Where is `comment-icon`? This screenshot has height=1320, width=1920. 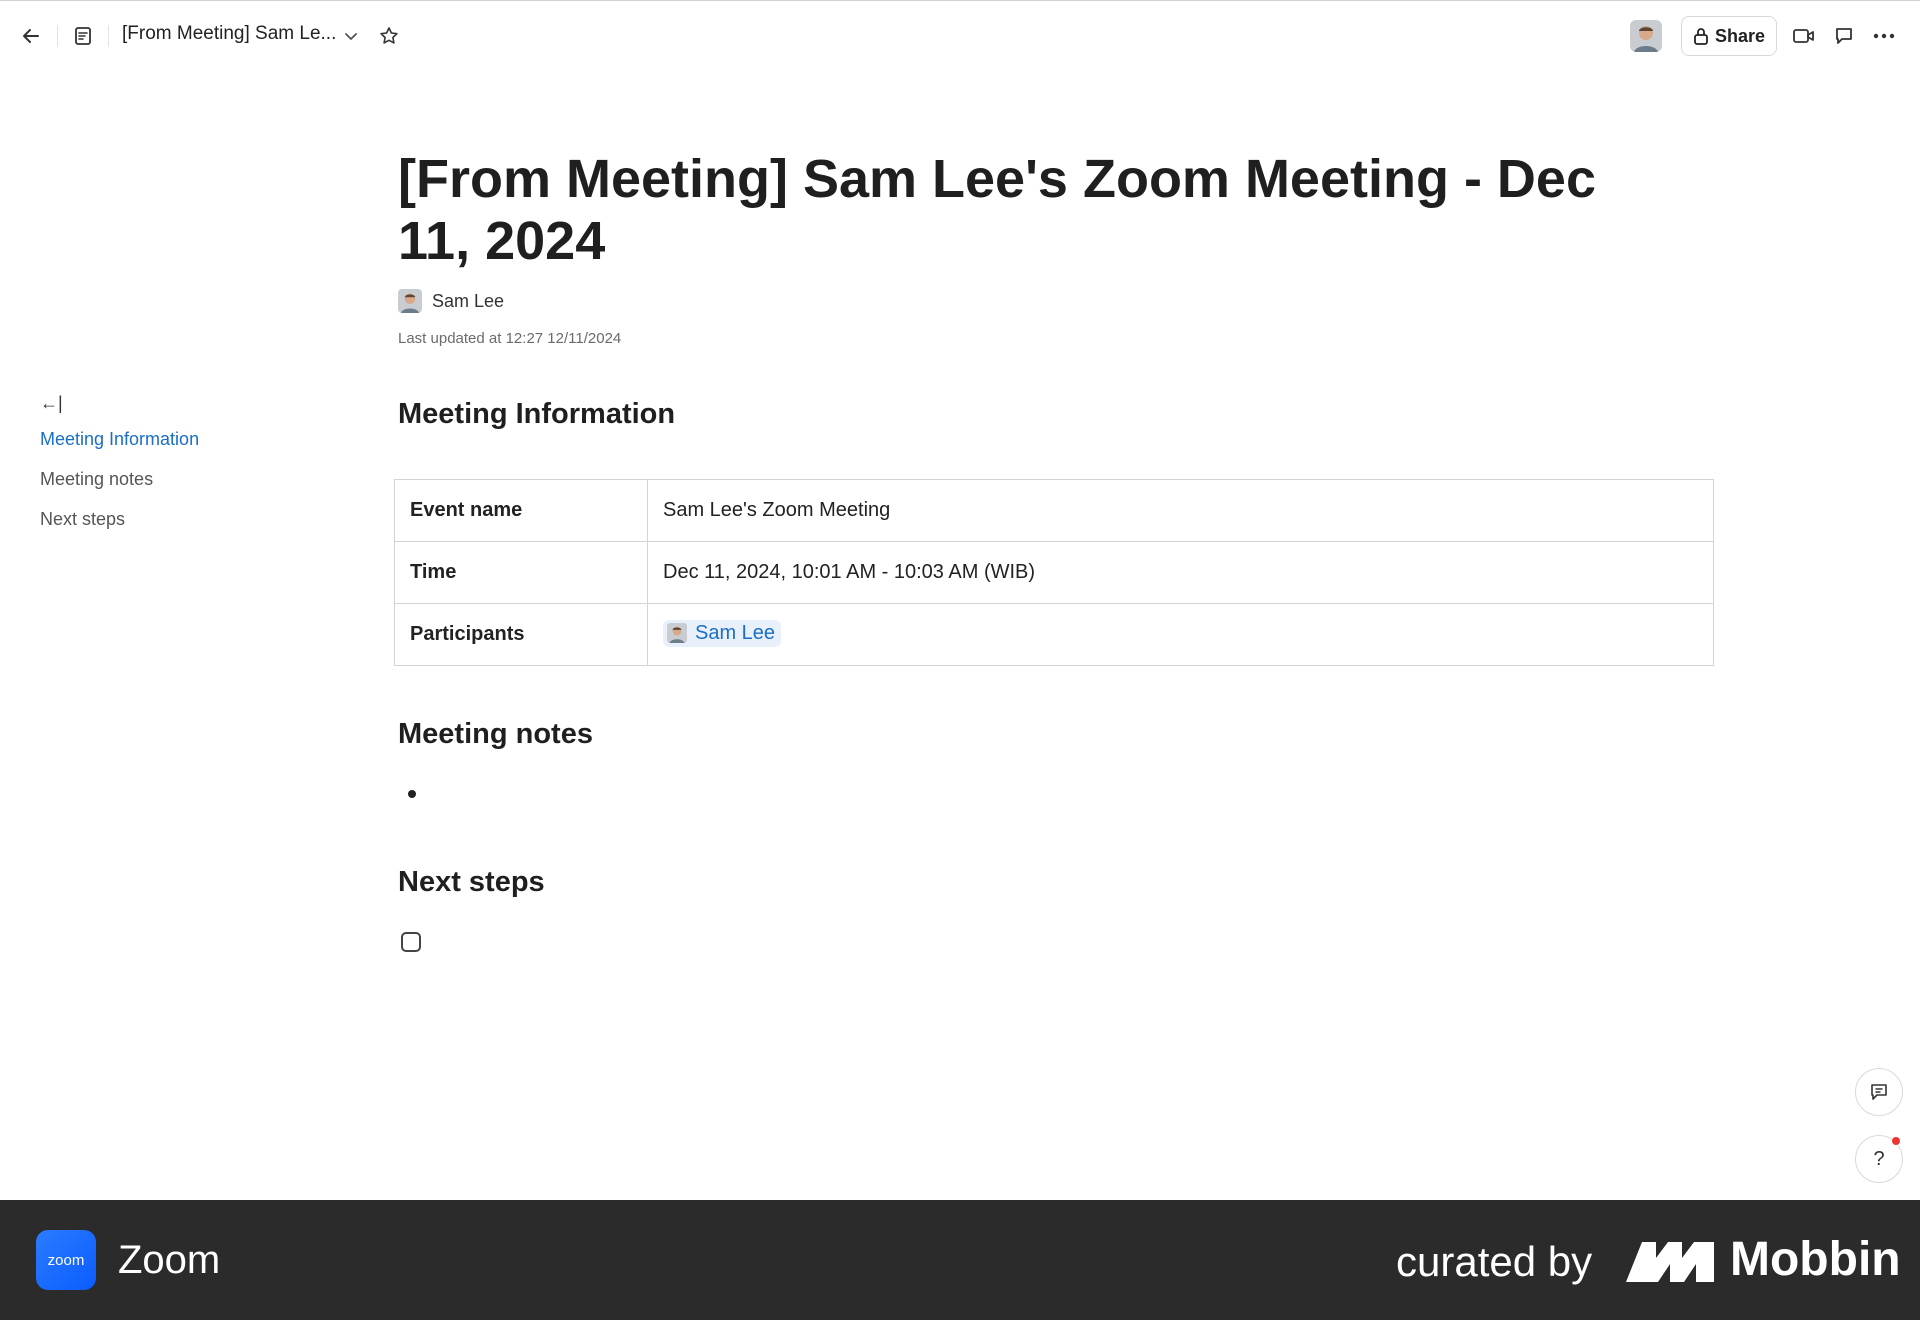 comment-icon is located at coordinates (1844, 36).